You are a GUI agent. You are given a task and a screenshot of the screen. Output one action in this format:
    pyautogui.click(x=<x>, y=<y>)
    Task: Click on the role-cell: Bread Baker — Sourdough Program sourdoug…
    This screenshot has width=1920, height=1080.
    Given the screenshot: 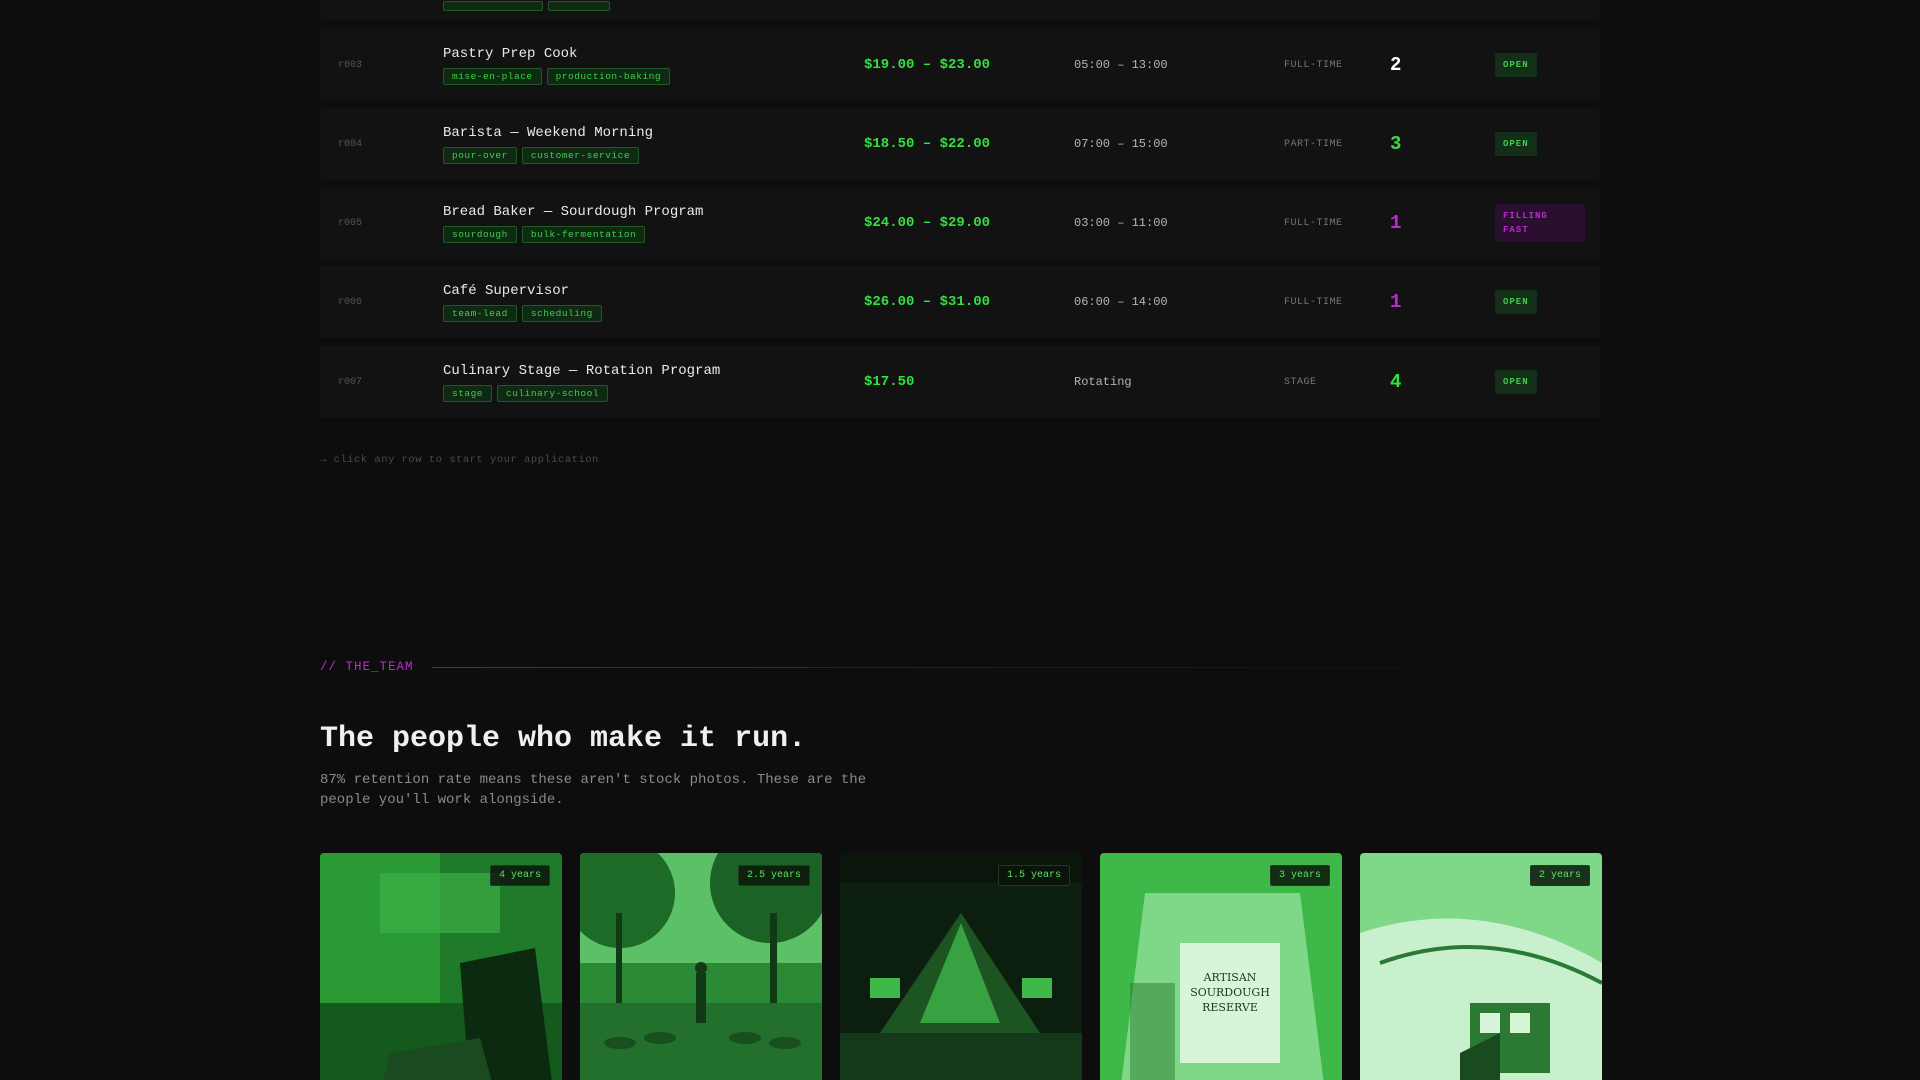 What is the action you would take?
    pyautogui.click(x=573, y=223)
    